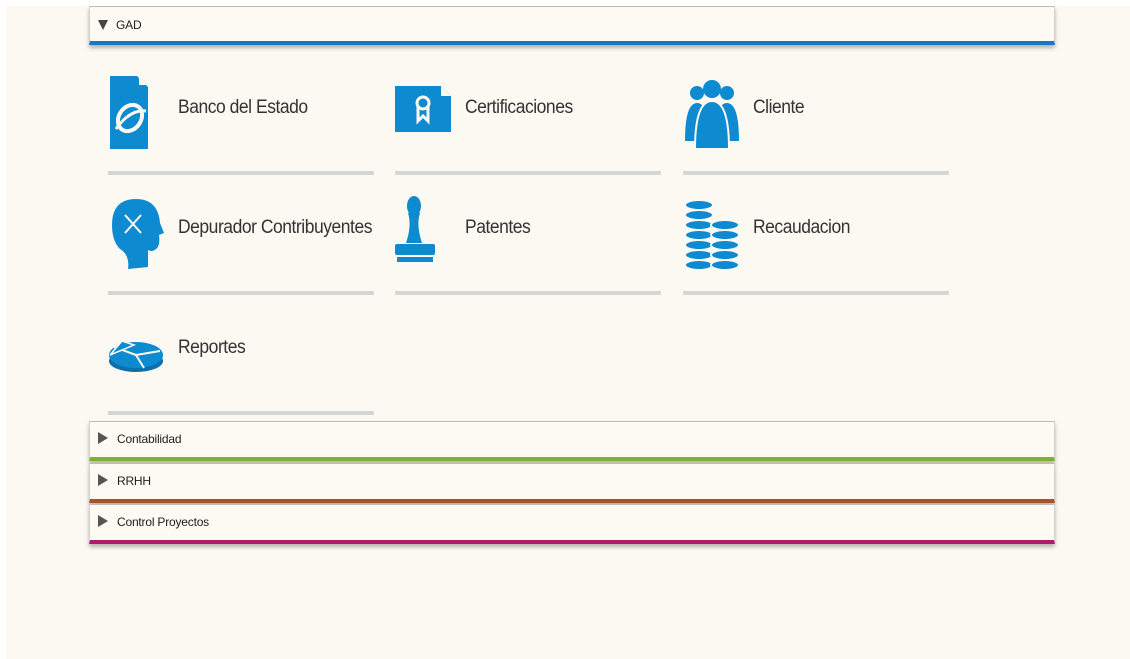 The width and height of the screenshot is (1130, 659). I want to click on tile-label: Reportes, so click(212, 347).